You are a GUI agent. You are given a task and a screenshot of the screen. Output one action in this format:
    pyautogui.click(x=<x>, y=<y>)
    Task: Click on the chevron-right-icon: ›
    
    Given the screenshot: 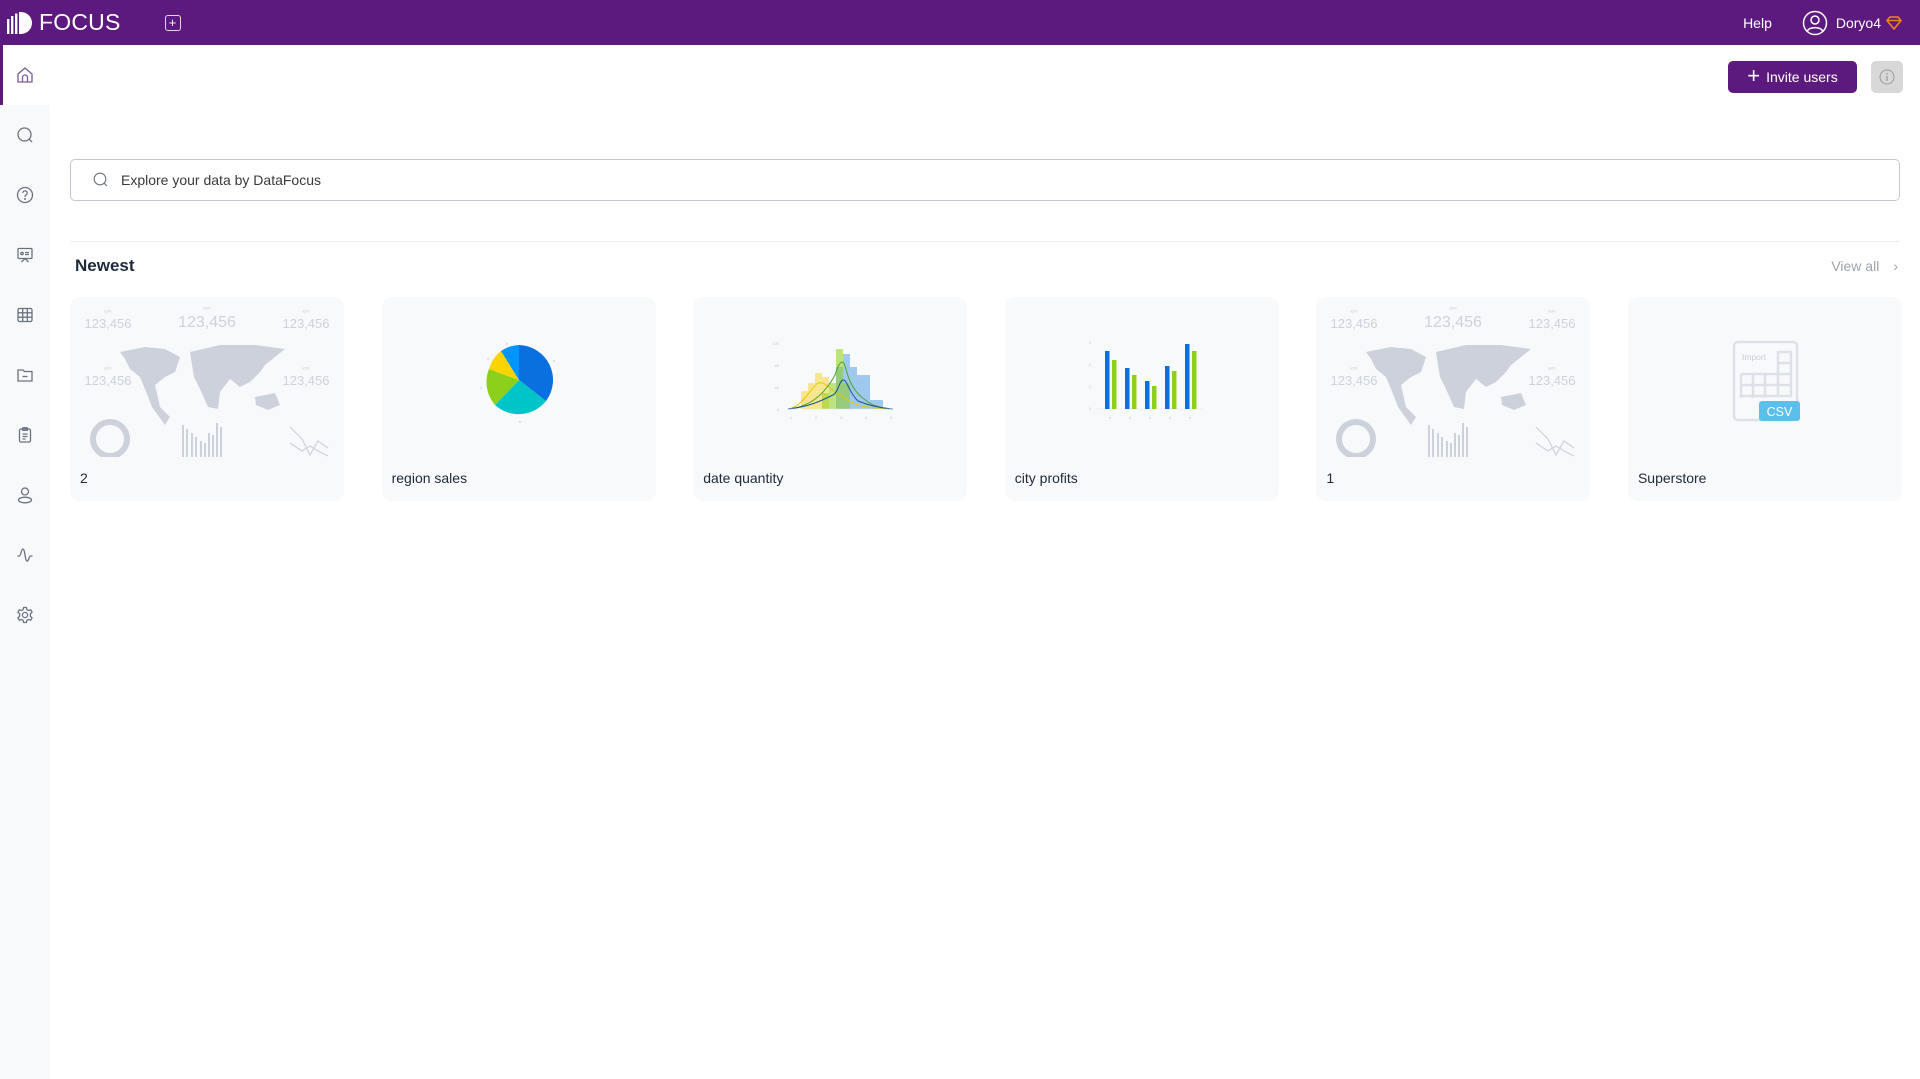 What is the action you would take?
    pyautogui.click(x=1895, y=266)
    